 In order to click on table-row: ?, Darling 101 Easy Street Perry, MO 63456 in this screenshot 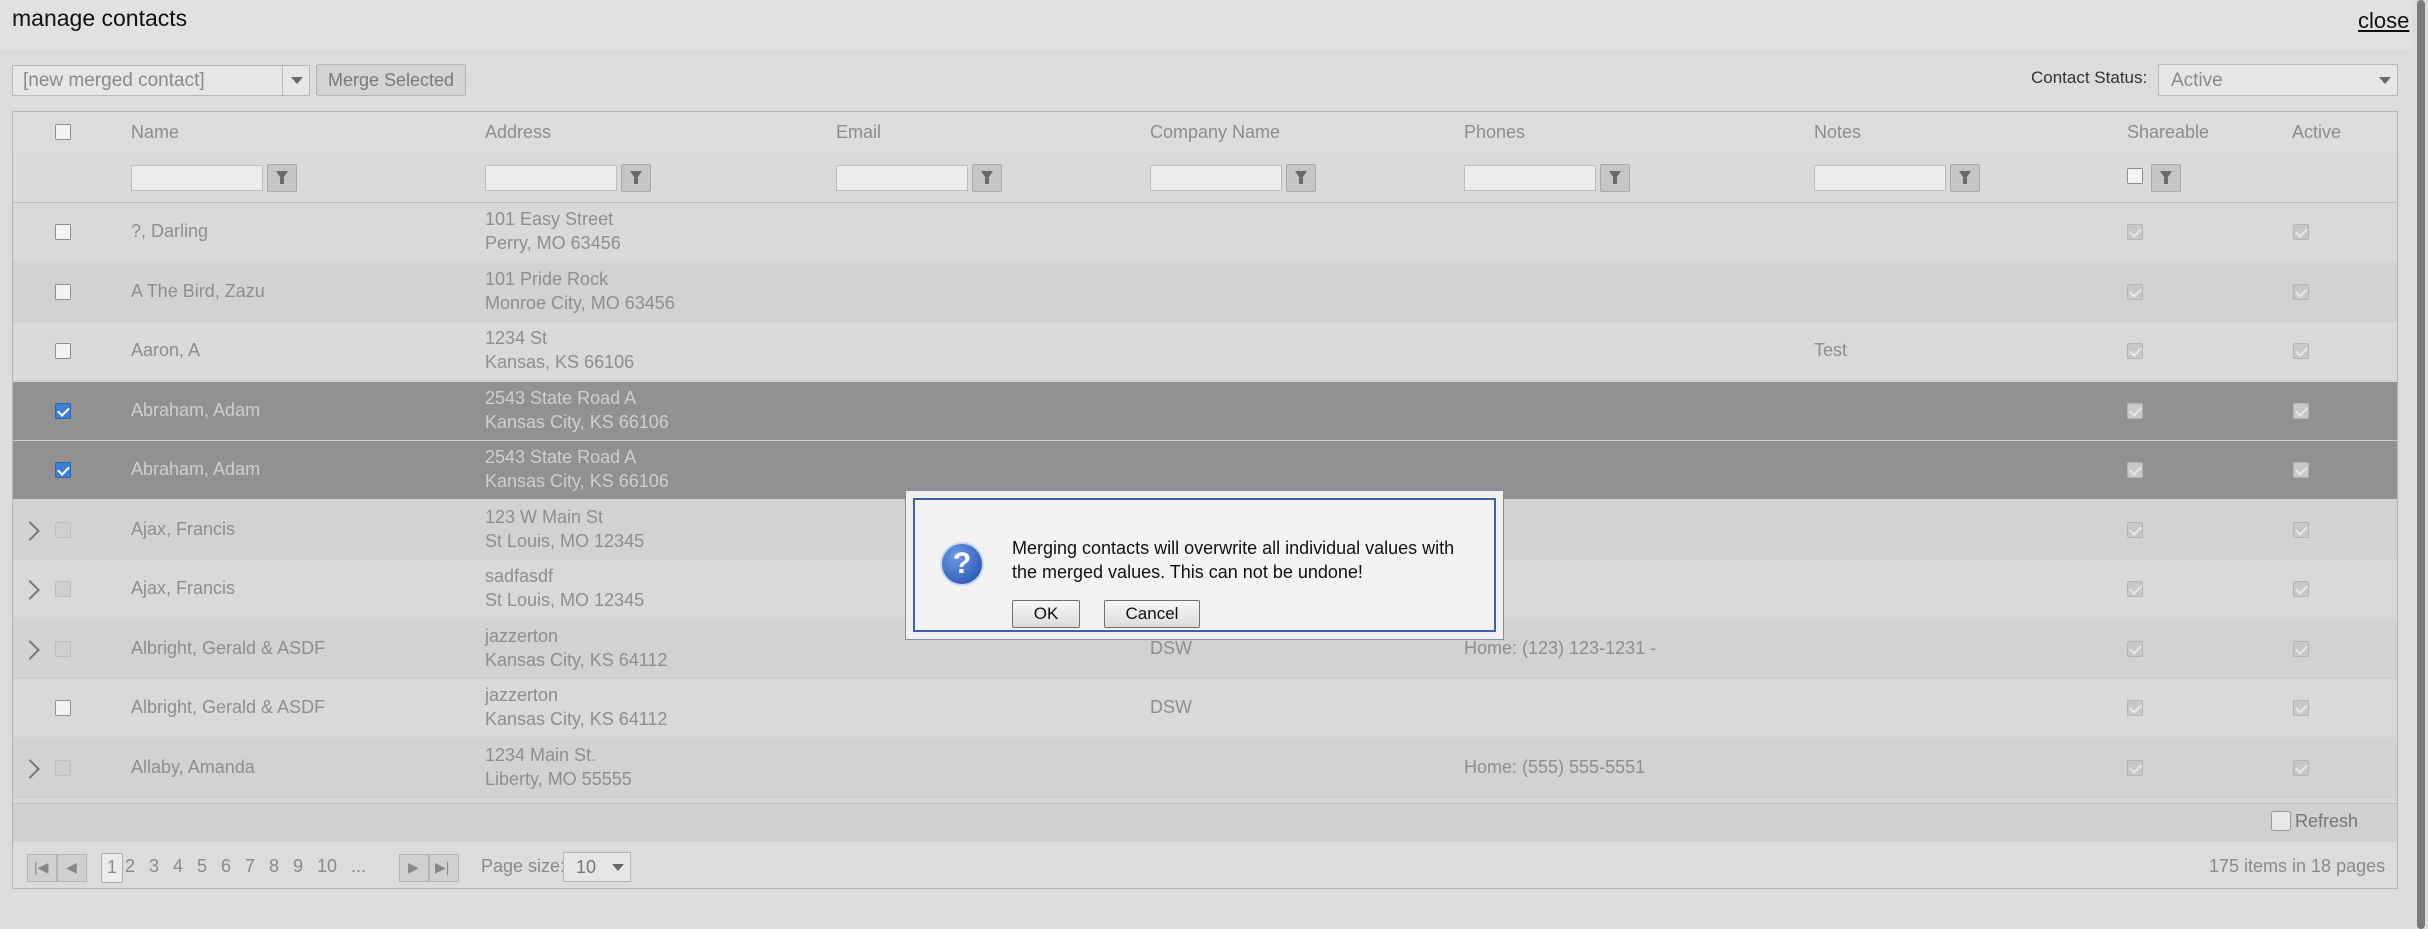, I will do `click(1205, 232)`.